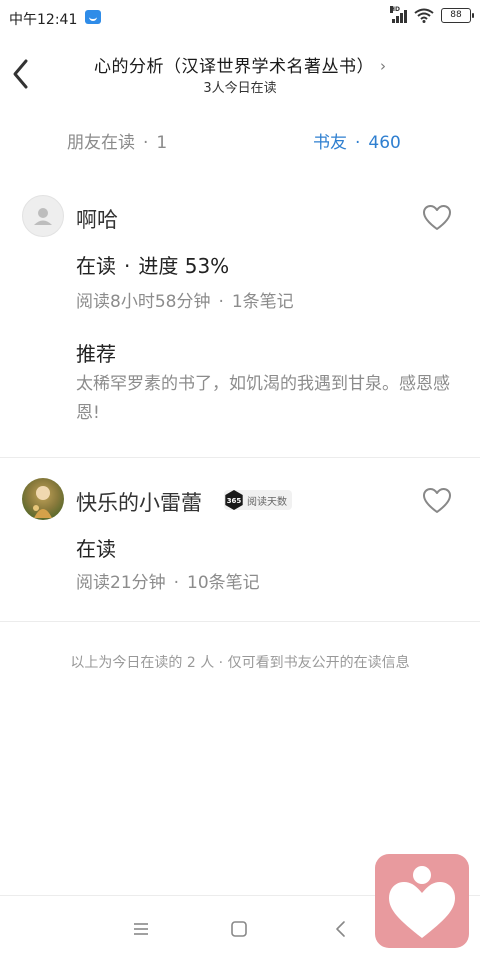 This screenshot has width=480, height=961. I want to click on tab-friends-label: 朋友在读, so click(101, 143).